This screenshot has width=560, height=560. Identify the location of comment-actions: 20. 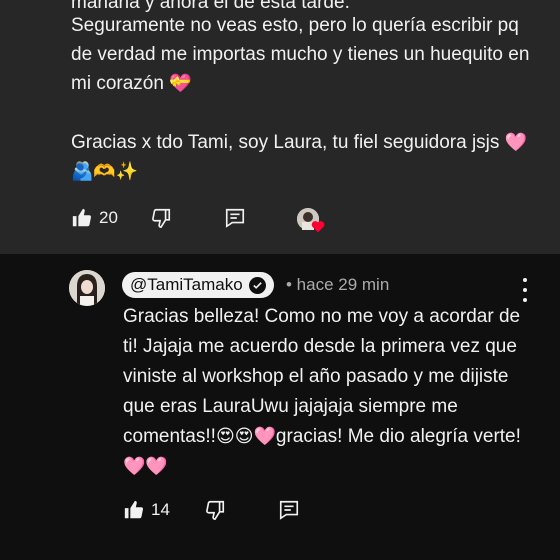
(158, 218).